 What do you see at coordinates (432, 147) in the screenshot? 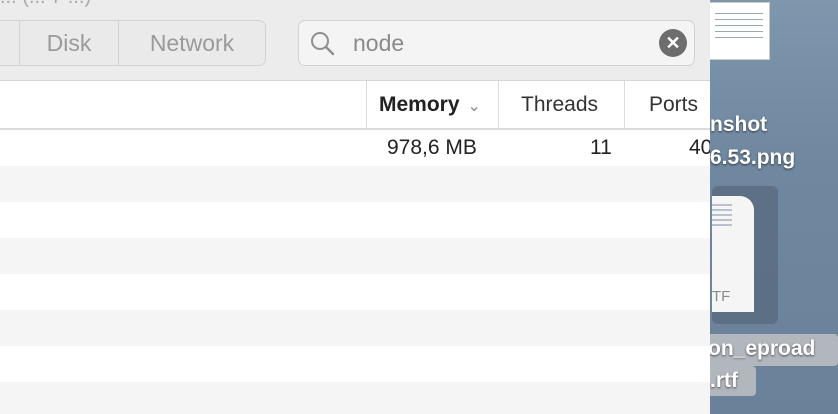
I see `memory-cell: 978,6 MB` at bounding box center [432, 147].